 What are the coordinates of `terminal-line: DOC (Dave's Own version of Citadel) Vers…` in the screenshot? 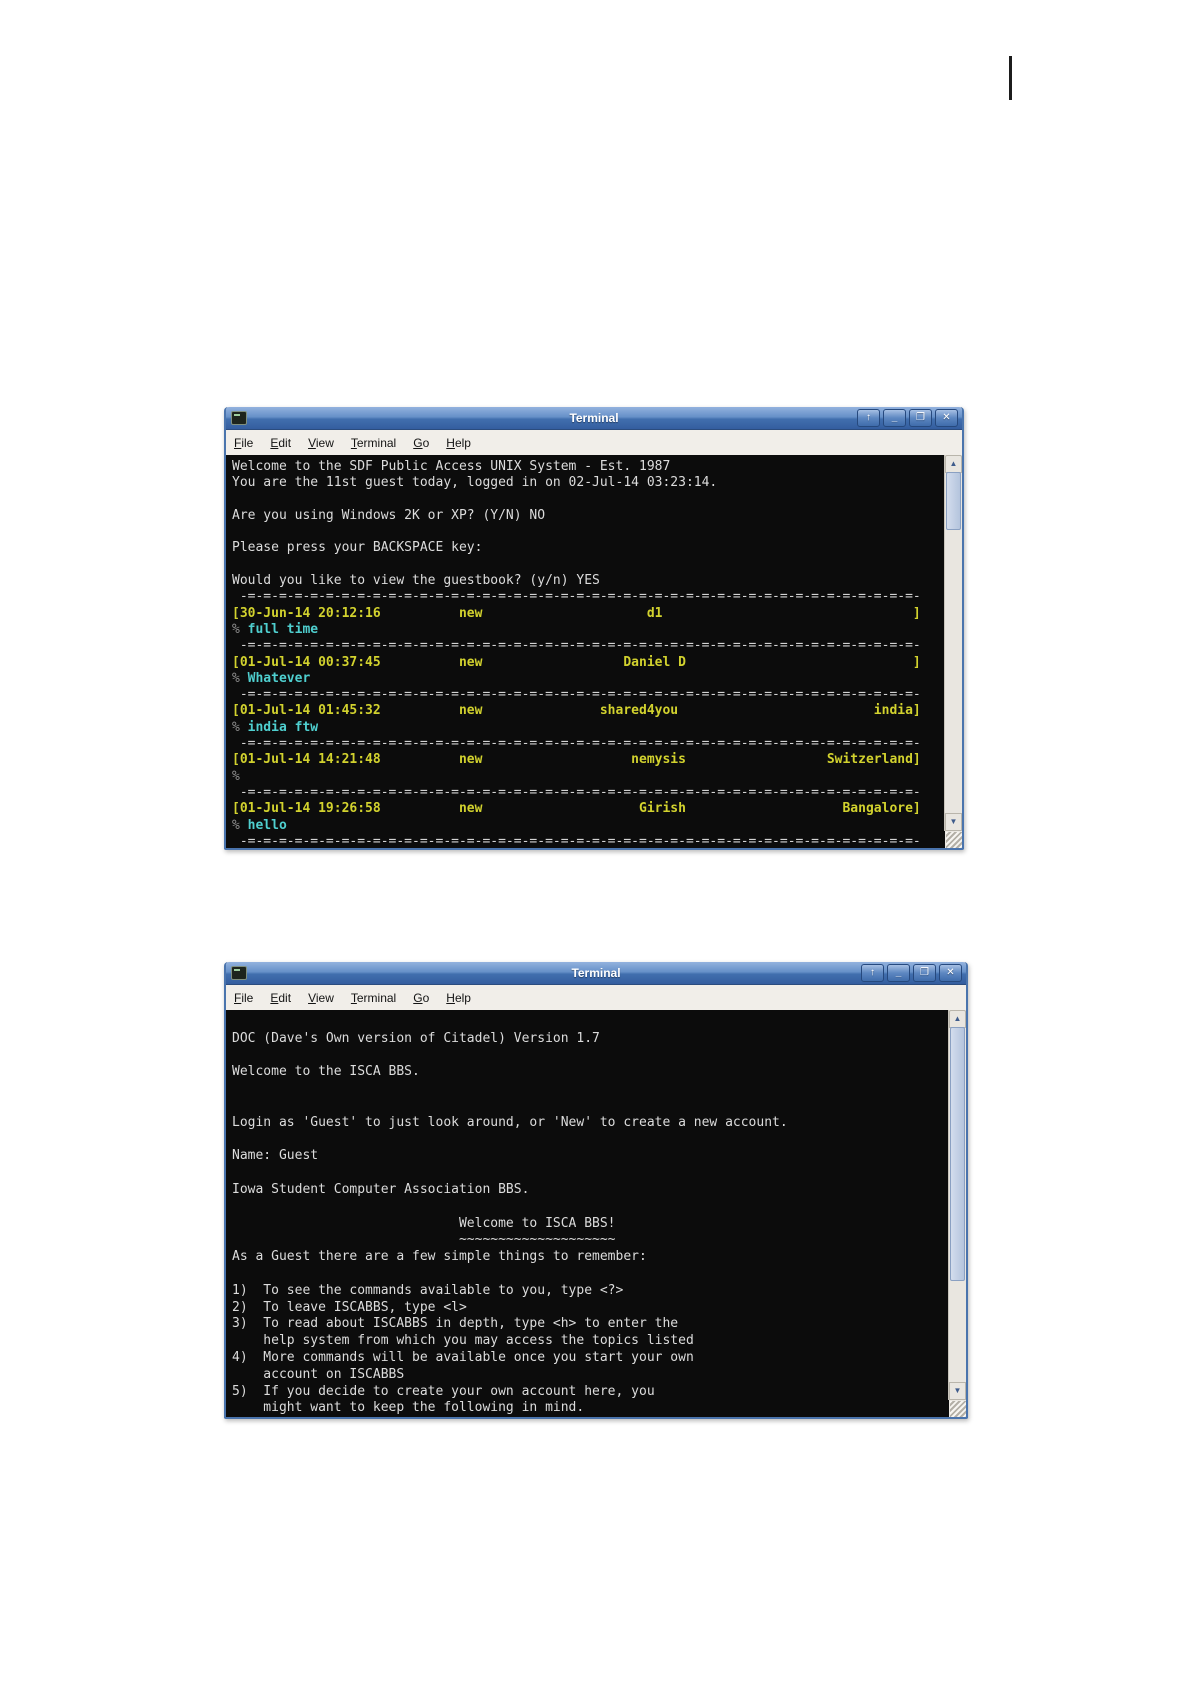 It's located at (416, 1038).